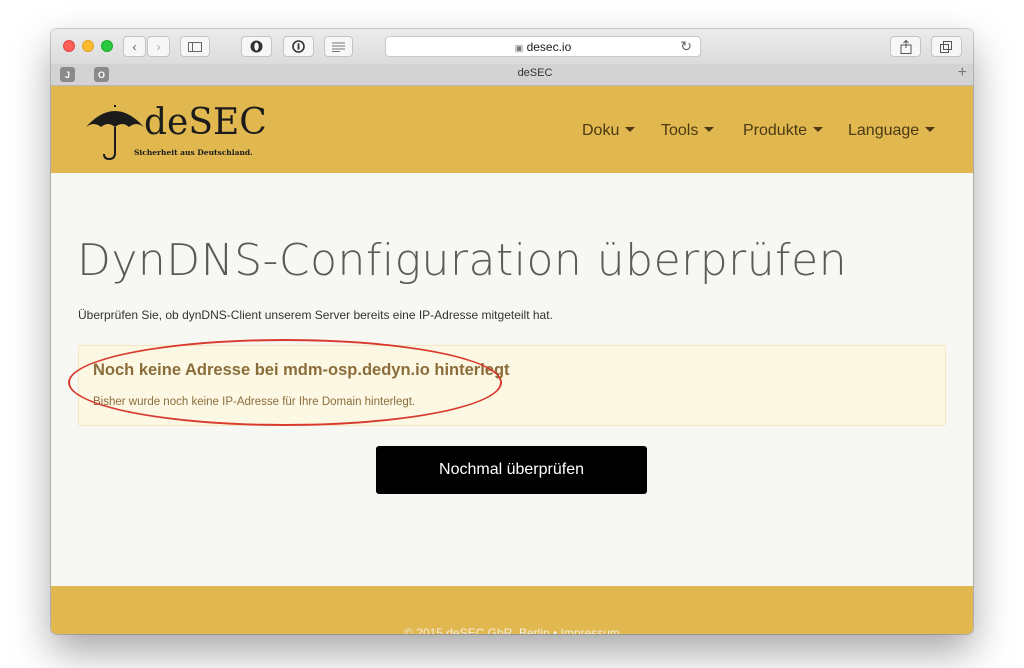 This screenshot has width=1024, height=668. I want to click on tab-bar: J O deSEC +, so click(512, 75).